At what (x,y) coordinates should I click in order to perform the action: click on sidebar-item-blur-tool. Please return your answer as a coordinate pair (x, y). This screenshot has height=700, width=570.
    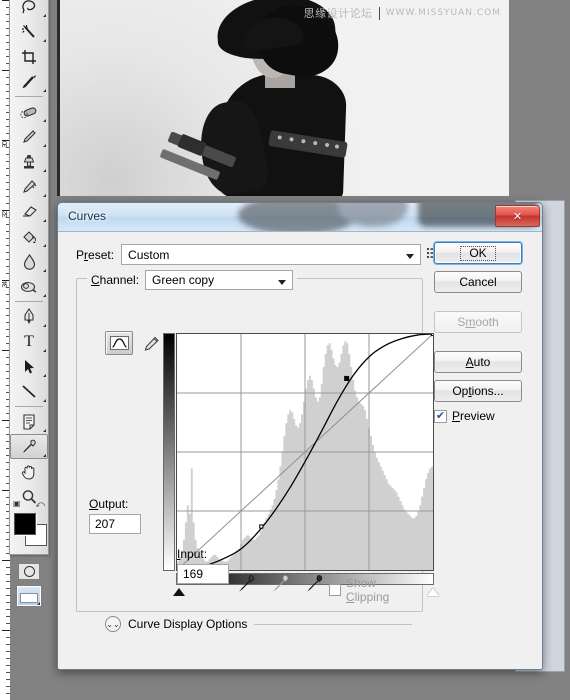
    Looking at the image, I should click on (29, 261).